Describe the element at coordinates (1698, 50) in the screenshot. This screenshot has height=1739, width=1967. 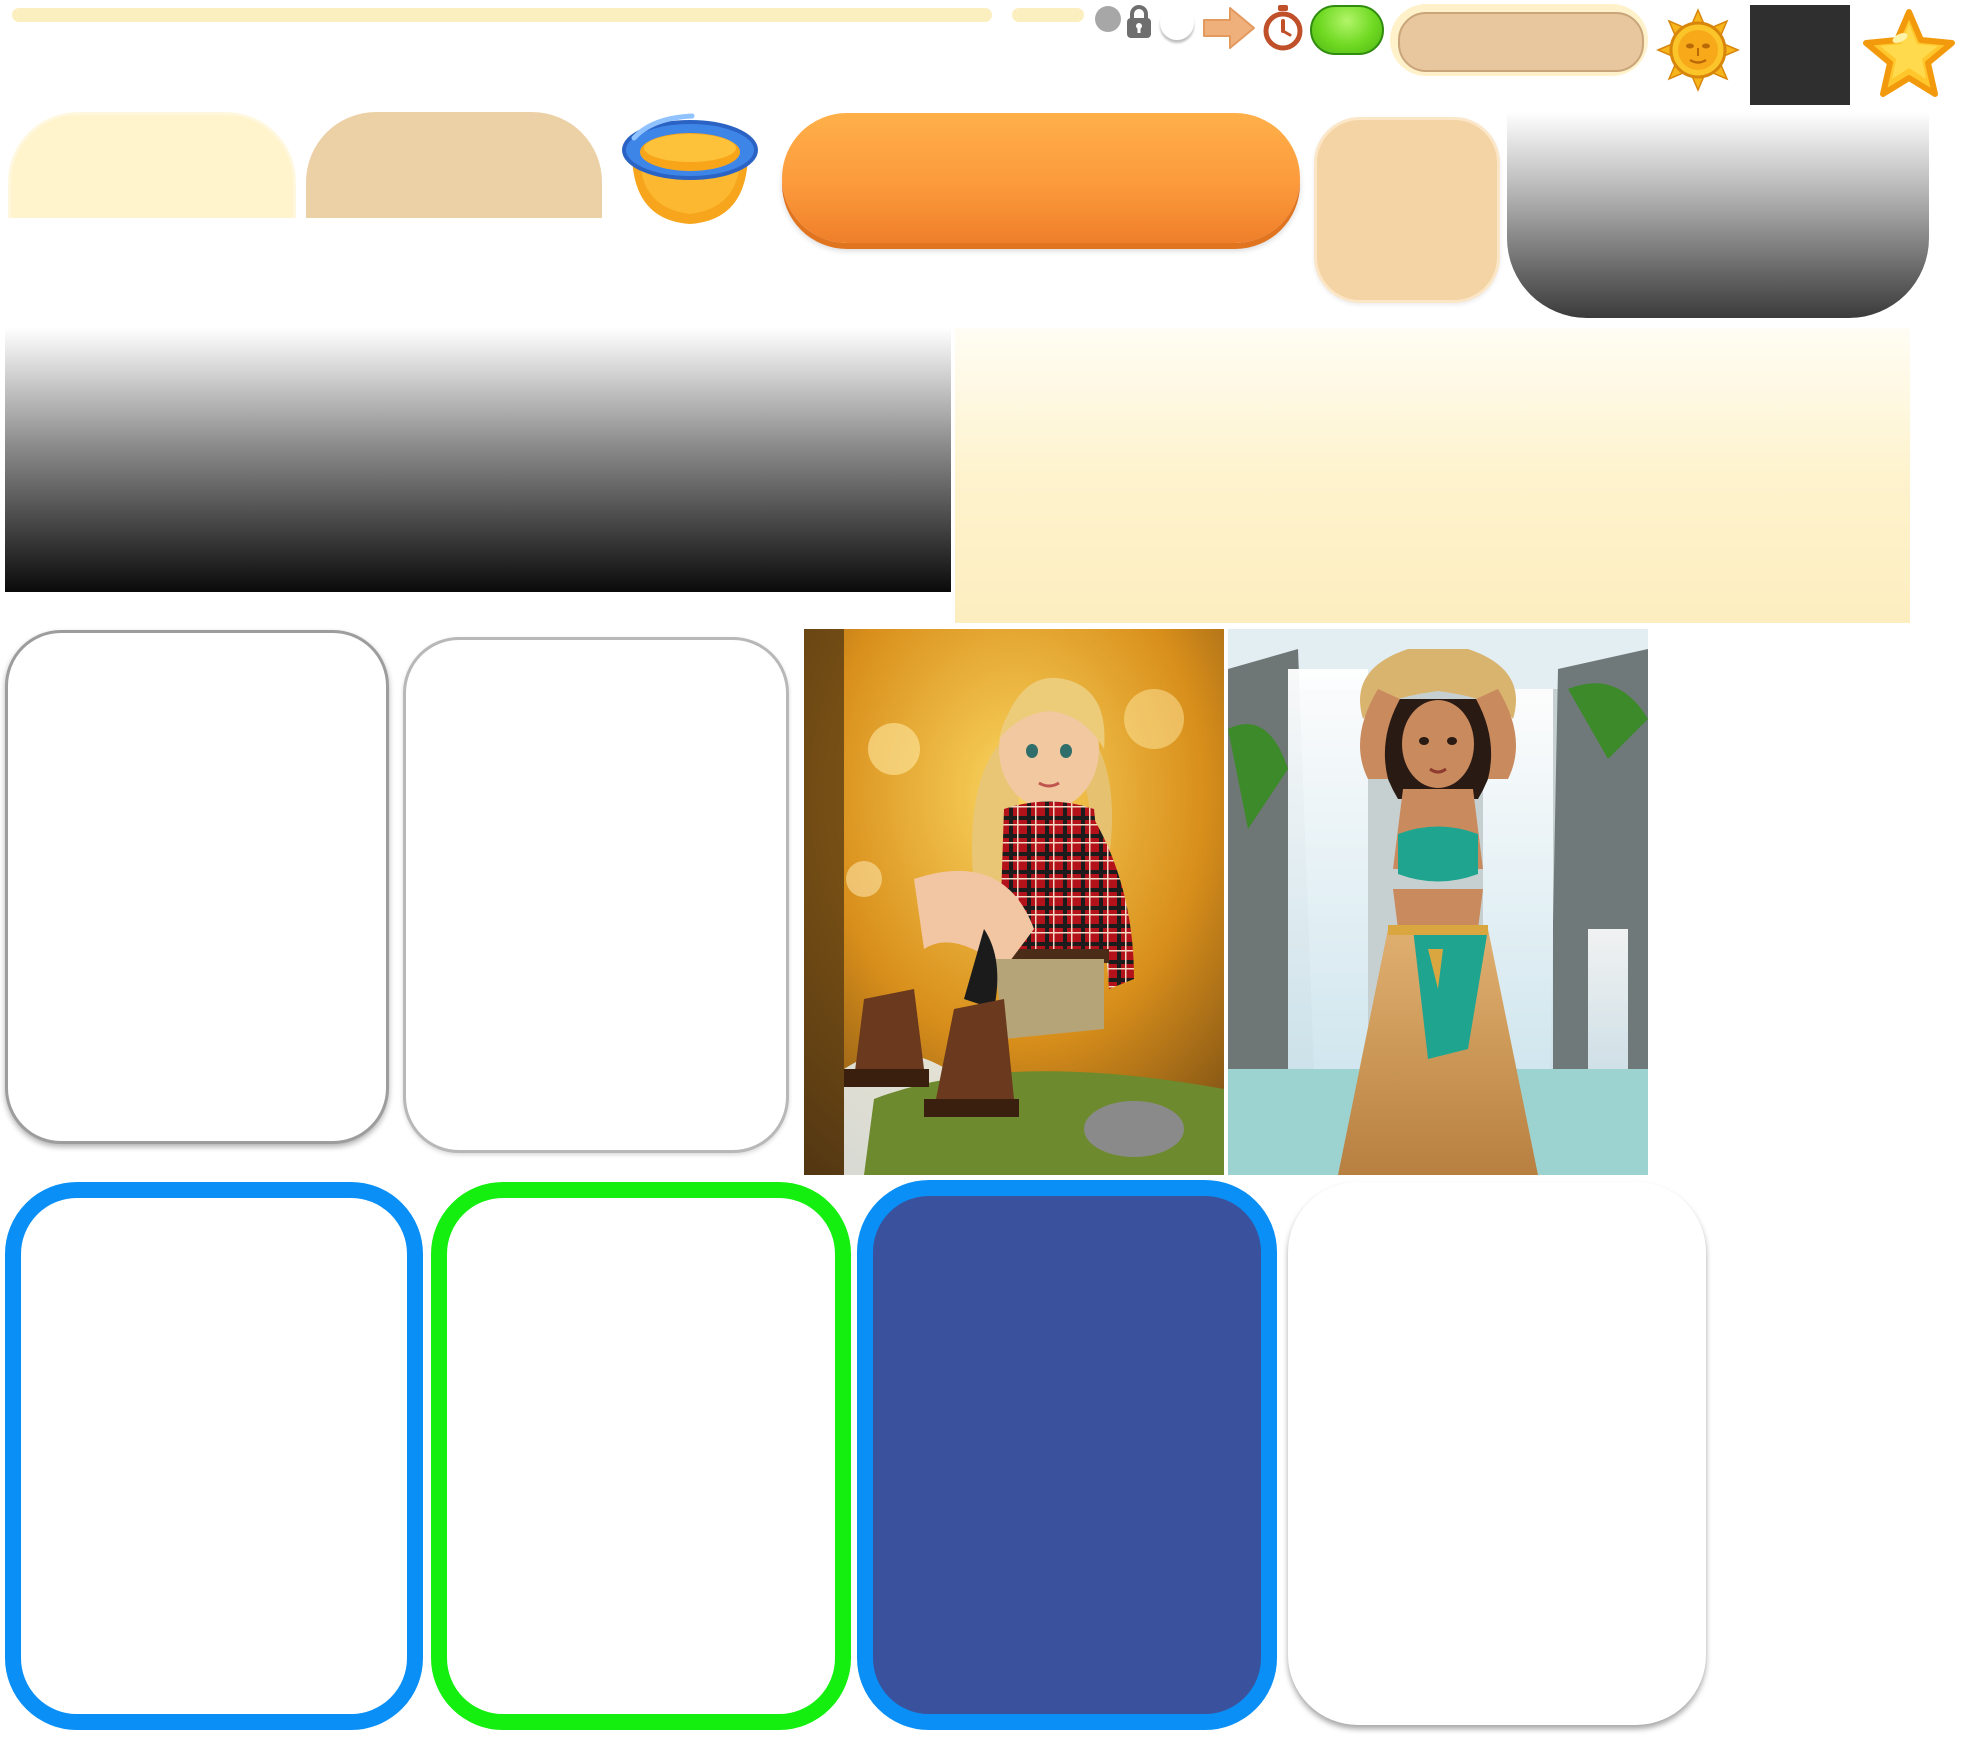
I see `sun-coin-icon` at that location.